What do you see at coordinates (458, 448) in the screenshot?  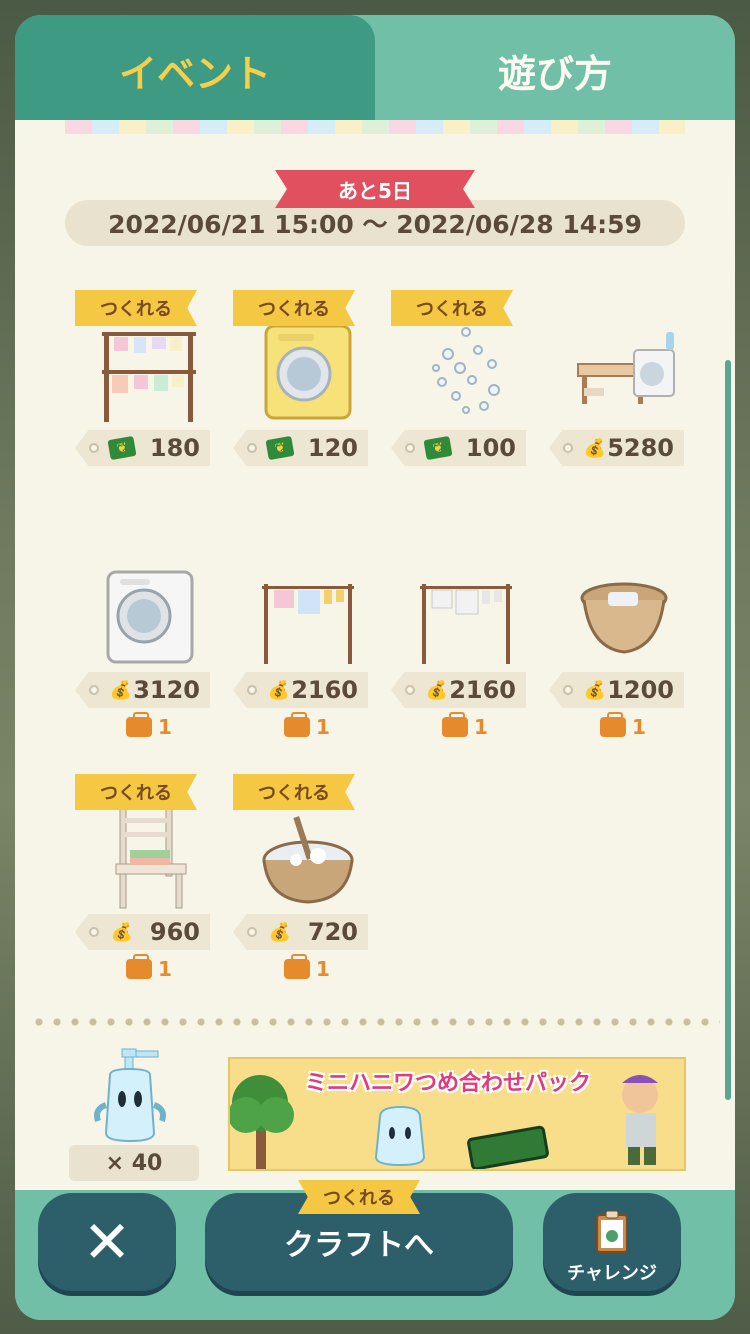 I see `price-tag: ❦ 100` at bounding box center [458, 448].